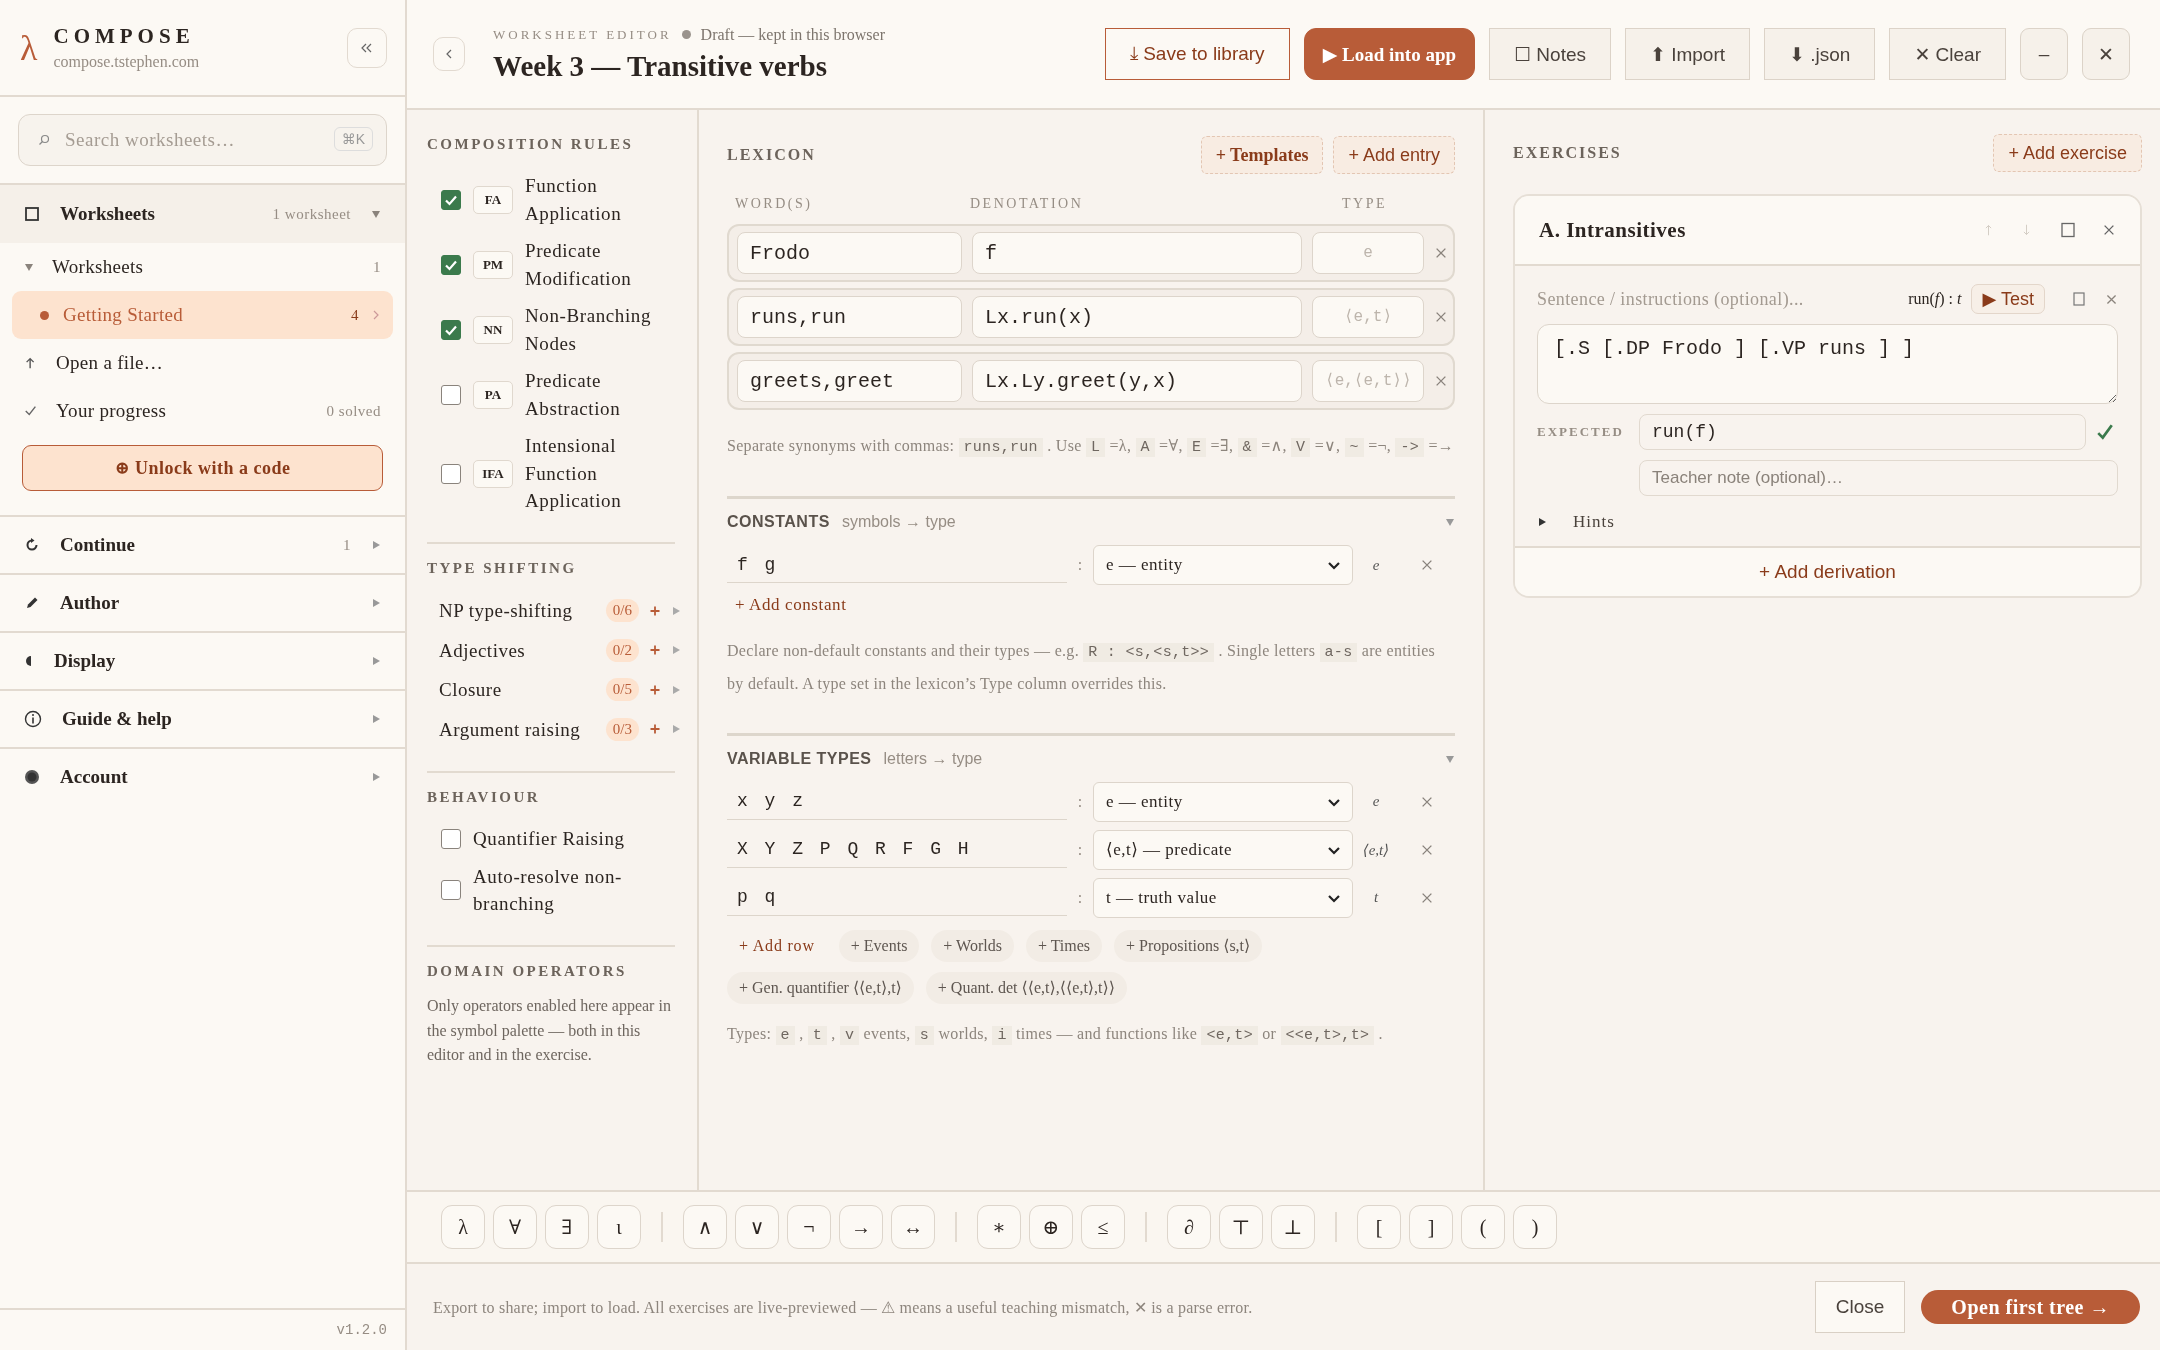 This screenshot has width=2160, height=1350. Describe the element at coordinates (2044, 54) in the screenshot. I see `window-button: –` at that location.